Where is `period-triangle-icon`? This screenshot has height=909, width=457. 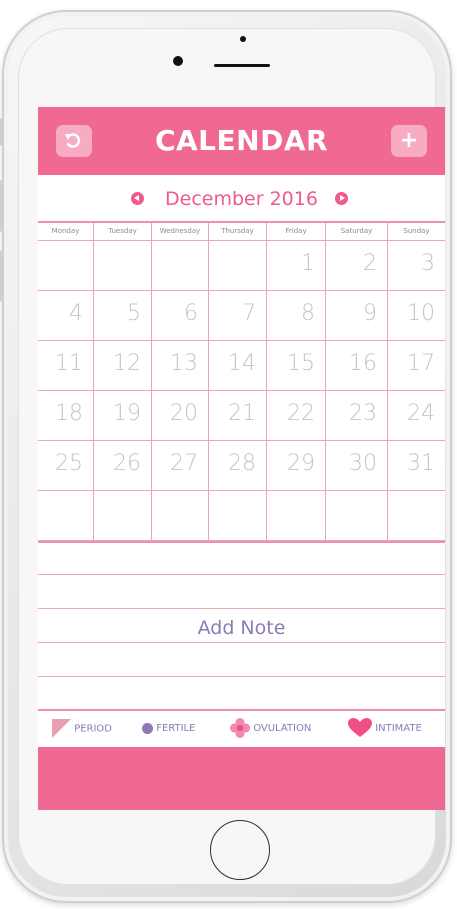
period-triangle-icon is located at coordinates (61, 728).